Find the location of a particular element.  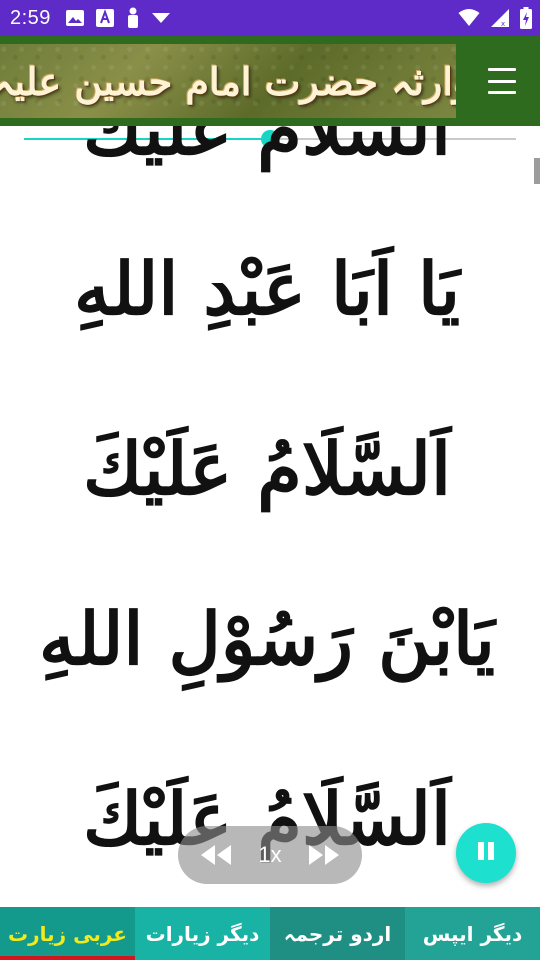

tab-label: دیگر ایپس is located at coordinates (472, 933).